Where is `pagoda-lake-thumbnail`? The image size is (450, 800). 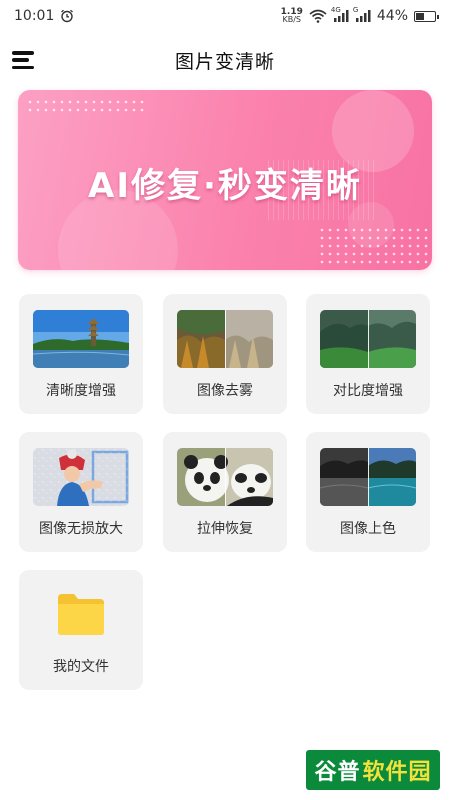
pagoda-lake-thumbnail is located at coordinates (81, 339).